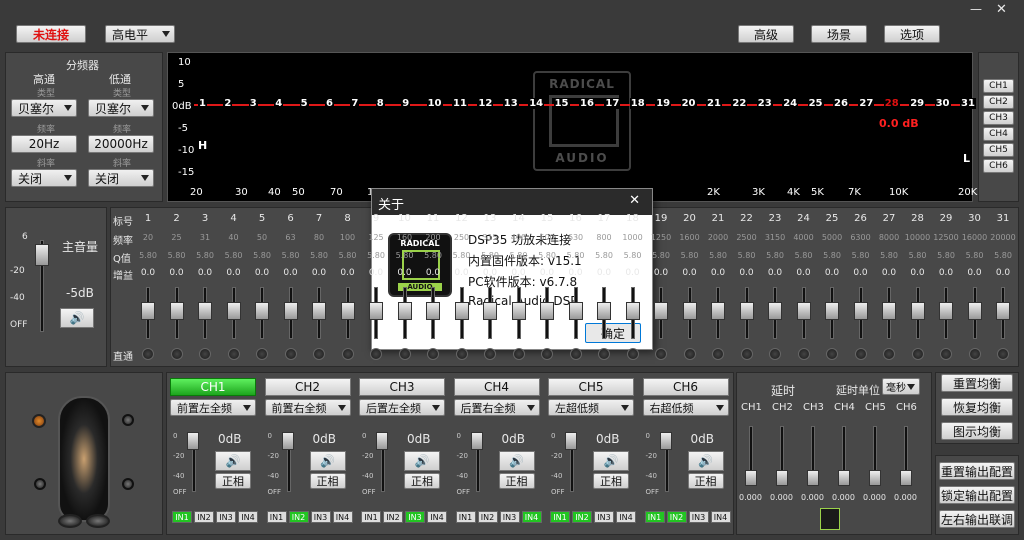 The width and height of the screenshot is (1024, 540). What do you see at coordinates (968, 103) in the screenshot?
I see `band-marker: 31` at bounding box center [968, 103].